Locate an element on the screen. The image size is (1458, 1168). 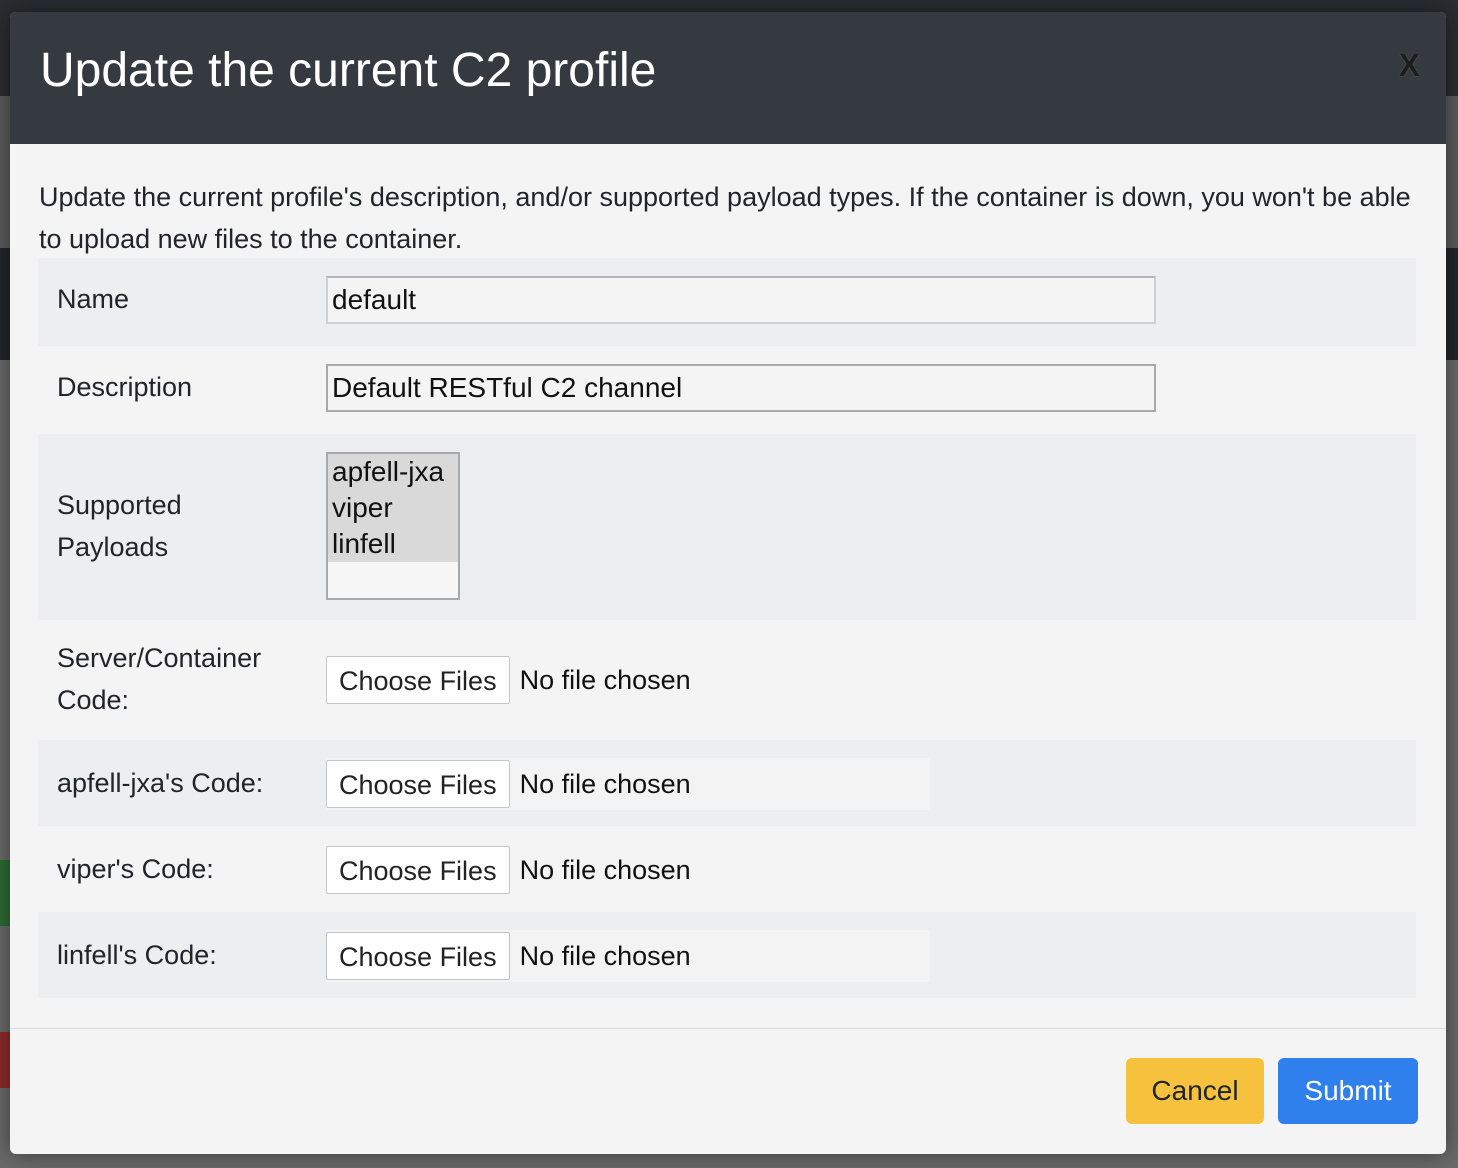
linfell-code-choose-files-button: Choose Files is located at coordinates (418, 956).